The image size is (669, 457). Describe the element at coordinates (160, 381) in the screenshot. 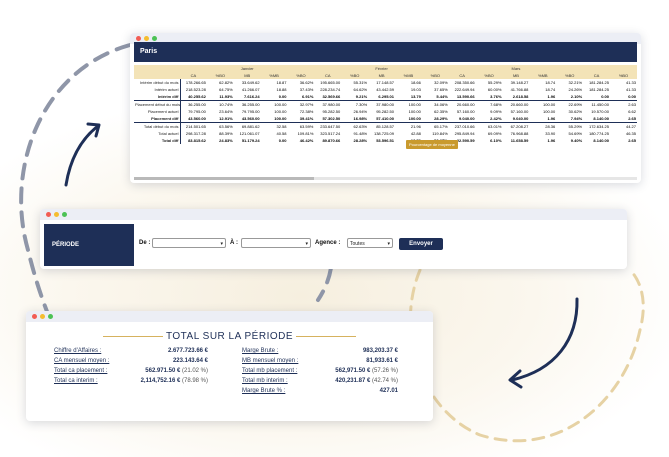

I see `total-value: 2,114,752.16 €` at that location.